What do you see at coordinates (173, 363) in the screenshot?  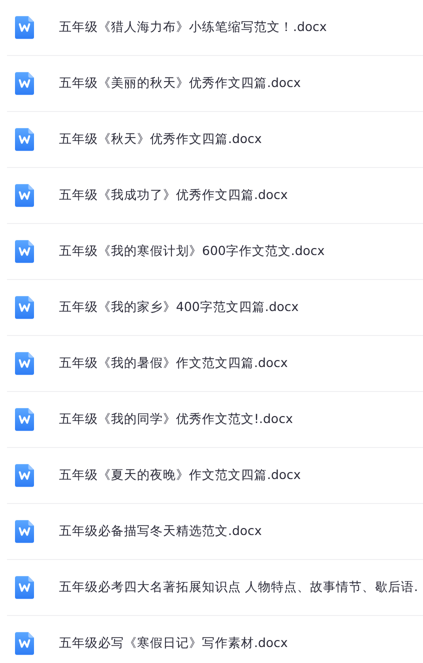 I see `file-name: 五年级《我的暑假》作文范文四篇.docx` at bounding box center [173, 363].